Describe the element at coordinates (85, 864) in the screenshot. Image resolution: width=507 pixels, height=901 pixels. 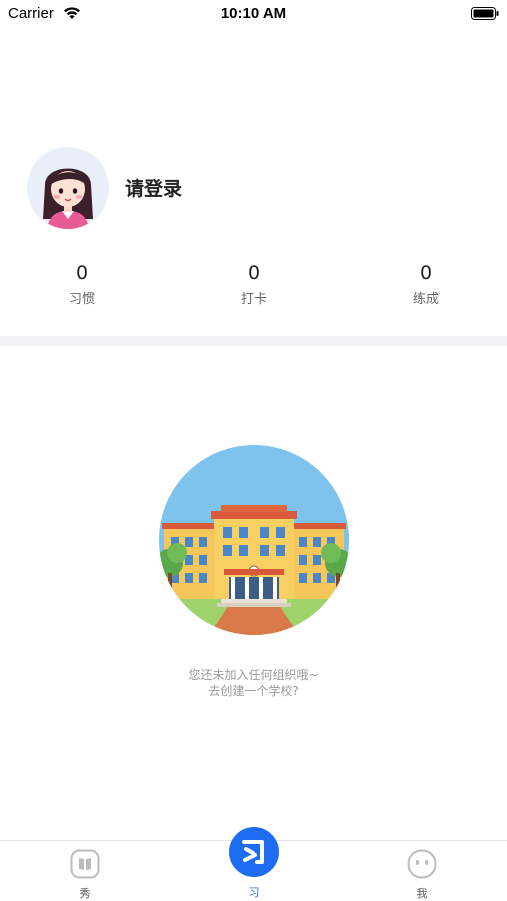
I see `book-icon` at that location.